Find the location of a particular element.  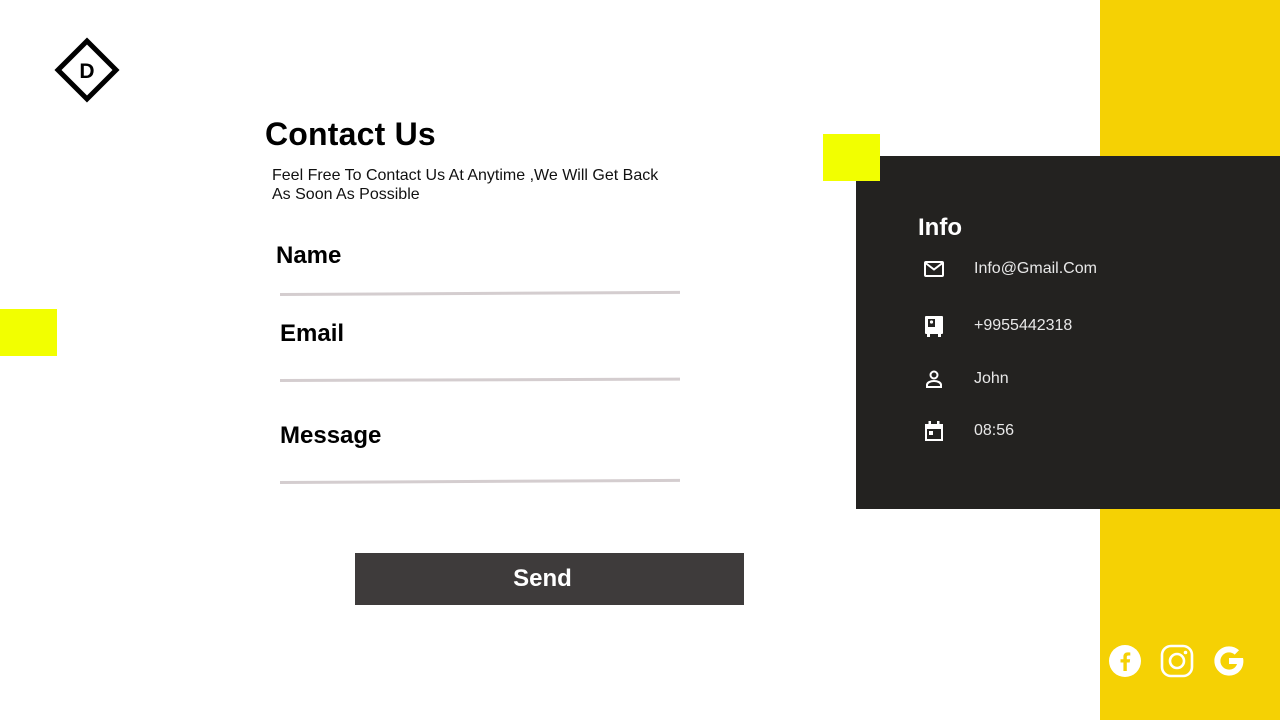

info-time-text: 08:56 is located at coordinates (994, 430).